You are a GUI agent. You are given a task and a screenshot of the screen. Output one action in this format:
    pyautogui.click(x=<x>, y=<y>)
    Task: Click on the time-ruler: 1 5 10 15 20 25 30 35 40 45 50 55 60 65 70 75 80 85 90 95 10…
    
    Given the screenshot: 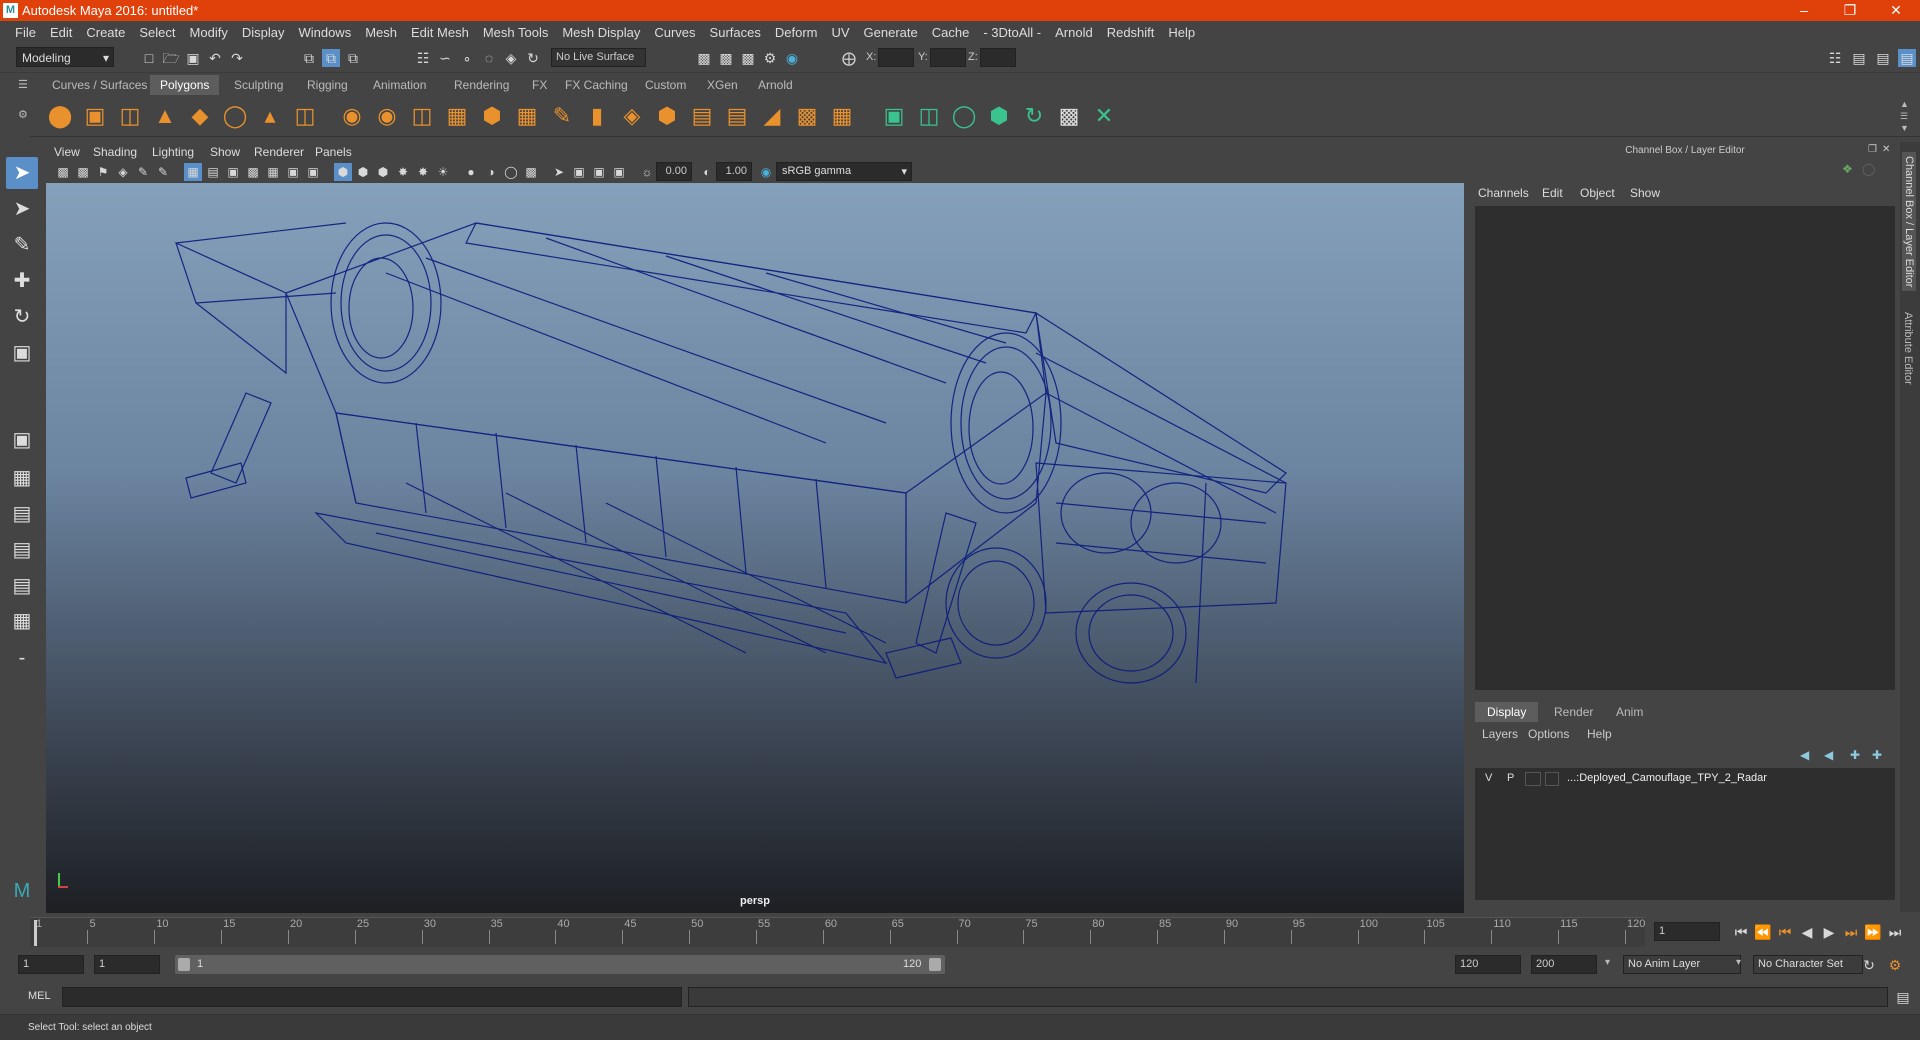 What is the action you would take?
    pyautogui.click(x=837, y=932)
    